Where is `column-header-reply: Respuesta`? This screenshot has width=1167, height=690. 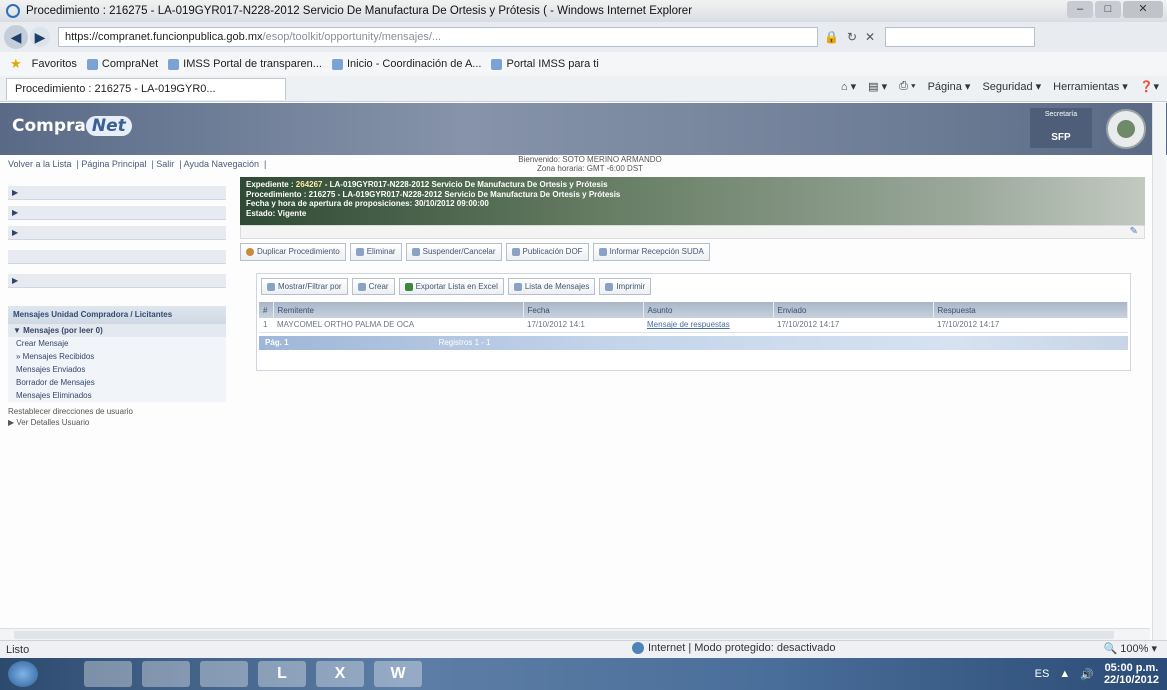 column-header-reply: Respuesta is located at coordinates (1030, 310).